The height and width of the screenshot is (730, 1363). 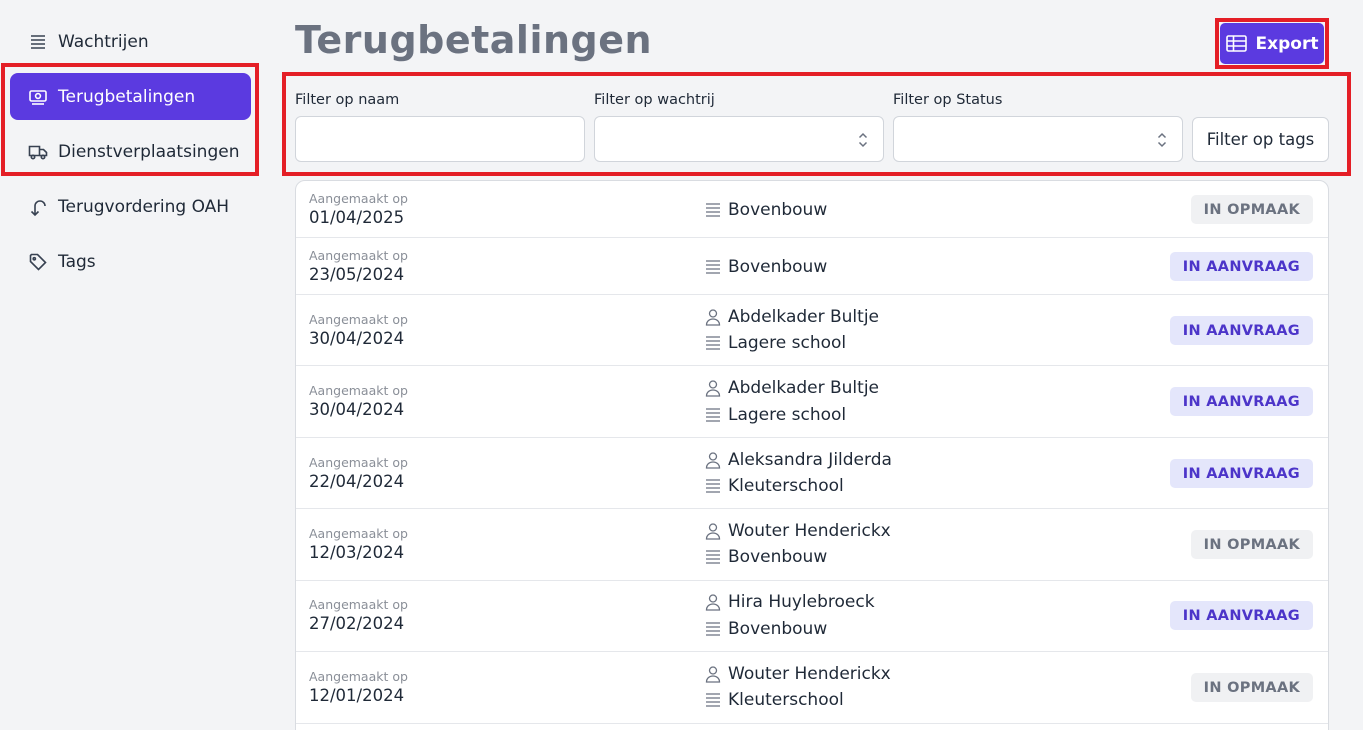 I want to click on sidebar-item-terugbetalingen: Terugbetalingen, so click(x=130, y=96).